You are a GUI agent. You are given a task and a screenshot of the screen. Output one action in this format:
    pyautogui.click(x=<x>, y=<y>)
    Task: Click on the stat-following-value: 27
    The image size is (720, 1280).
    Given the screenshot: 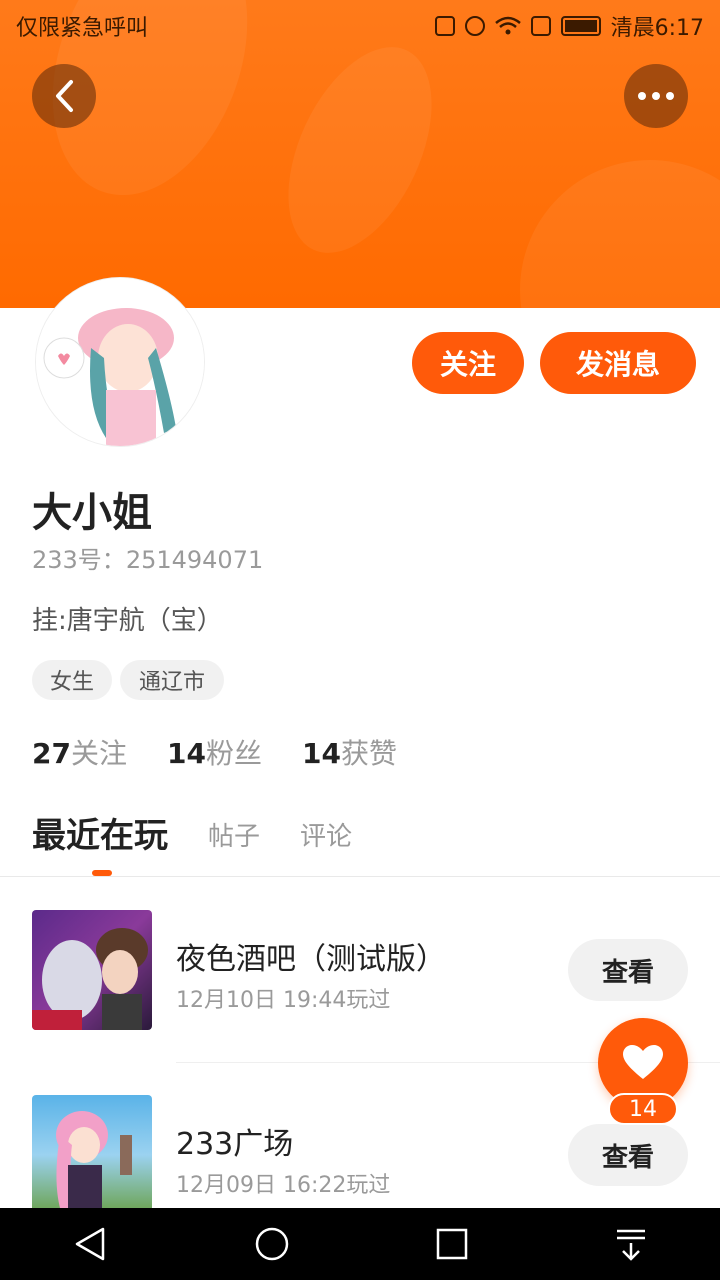 What is the action you would take?
    pyautogui.click(x=51, y=753)
    